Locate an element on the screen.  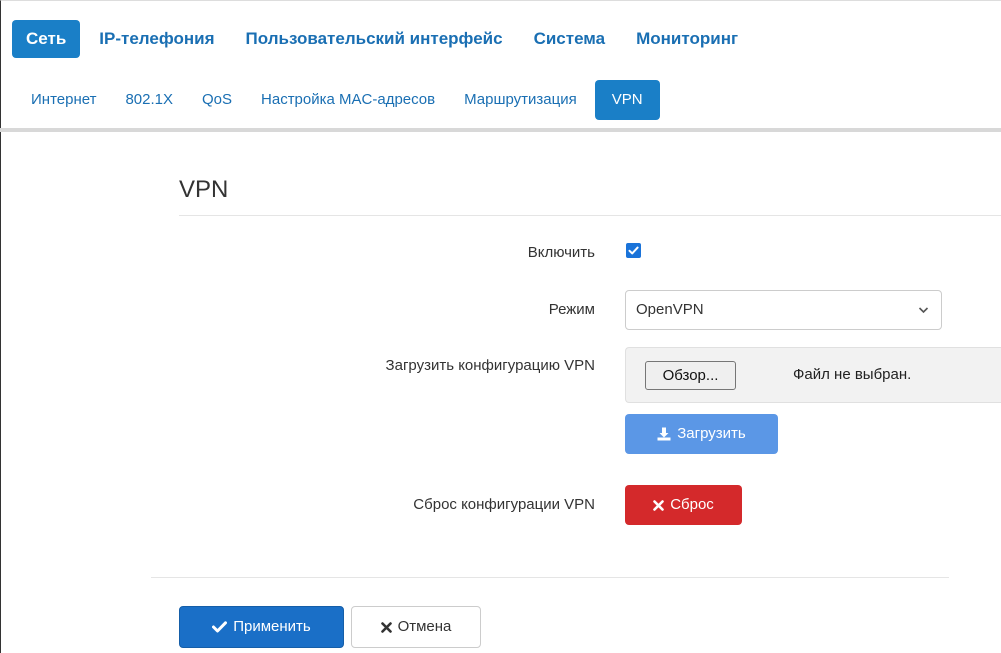
apply-button: Применить is located at coordinates (261, 627).